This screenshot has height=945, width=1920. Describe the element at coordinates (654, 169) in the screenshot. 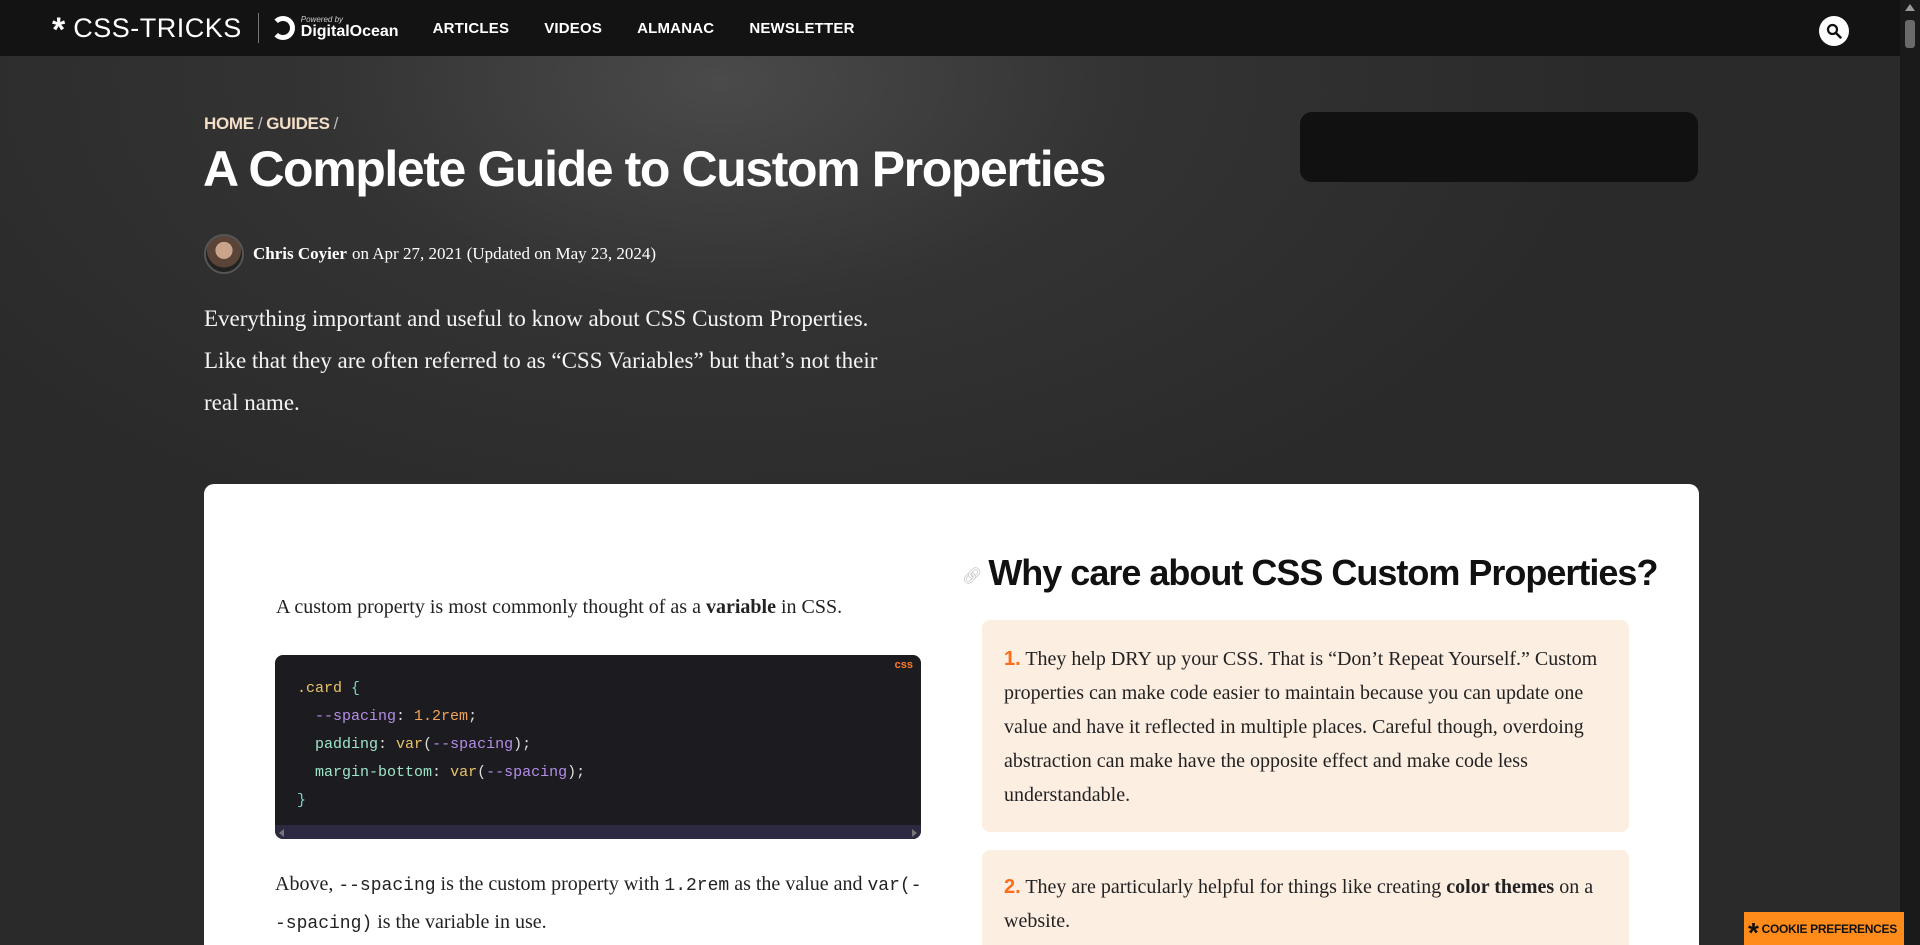

I see `page-title: A Complete Guide to Custom Properties` at that location.